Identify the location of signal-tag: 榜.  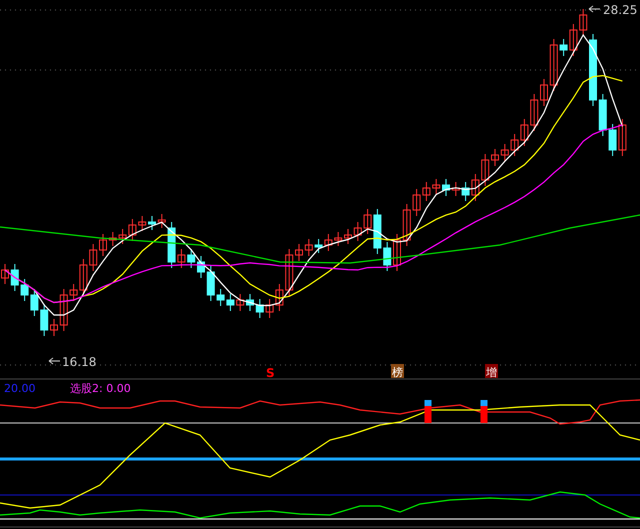
(397, 371).